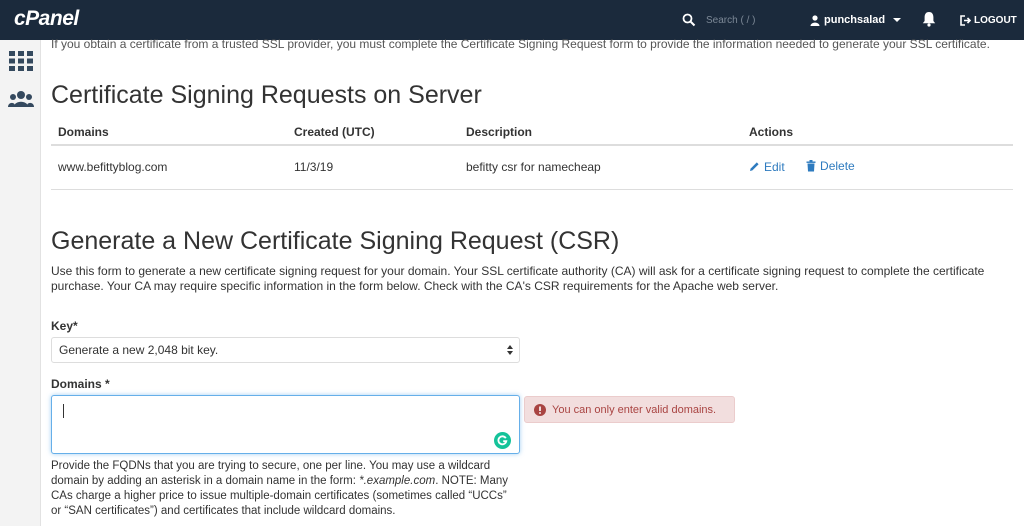 The width and height of the screenshot is (1024, 526). What do you see at coordinates (897, 20) in the screenshot?
I see `chevron-down-icon` at bounding box center [897, 20].